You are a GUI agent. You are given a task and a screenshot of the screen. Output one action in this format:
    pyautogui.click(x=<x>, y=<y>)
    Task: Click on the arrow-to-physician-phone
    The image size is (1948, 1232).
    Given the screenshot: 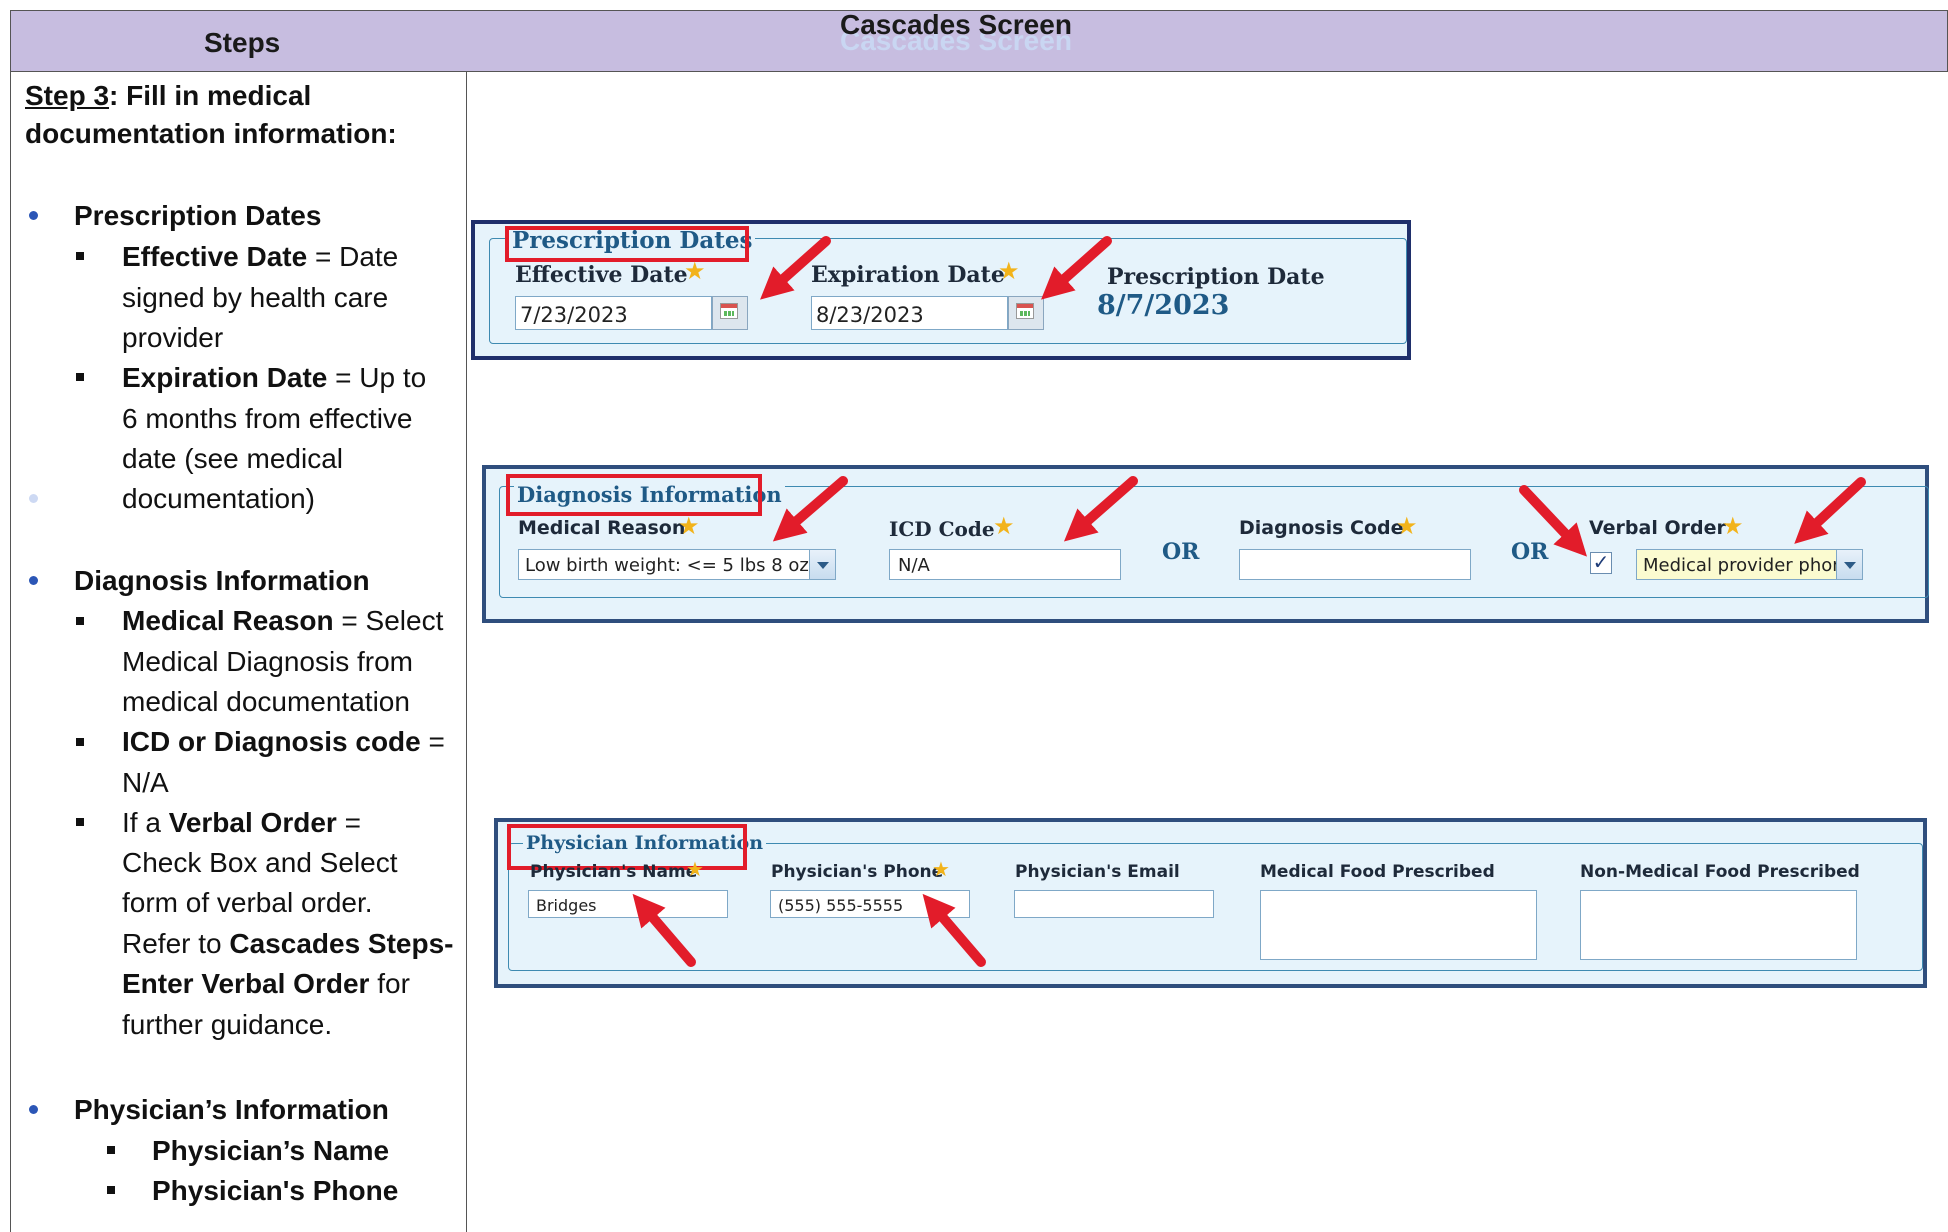 What is the action you would take?
    pyautogui.click(x=954, y=930)
    